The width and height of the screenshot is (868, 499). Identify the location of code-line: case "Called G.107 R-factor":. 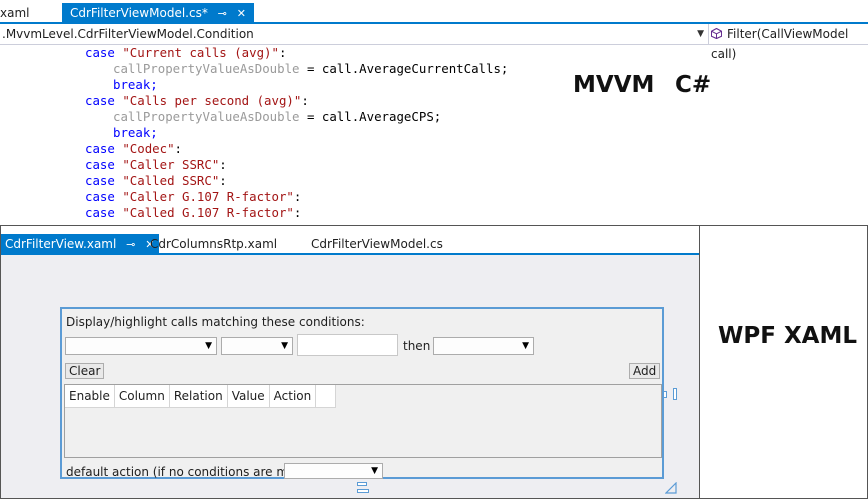
(193, 212).